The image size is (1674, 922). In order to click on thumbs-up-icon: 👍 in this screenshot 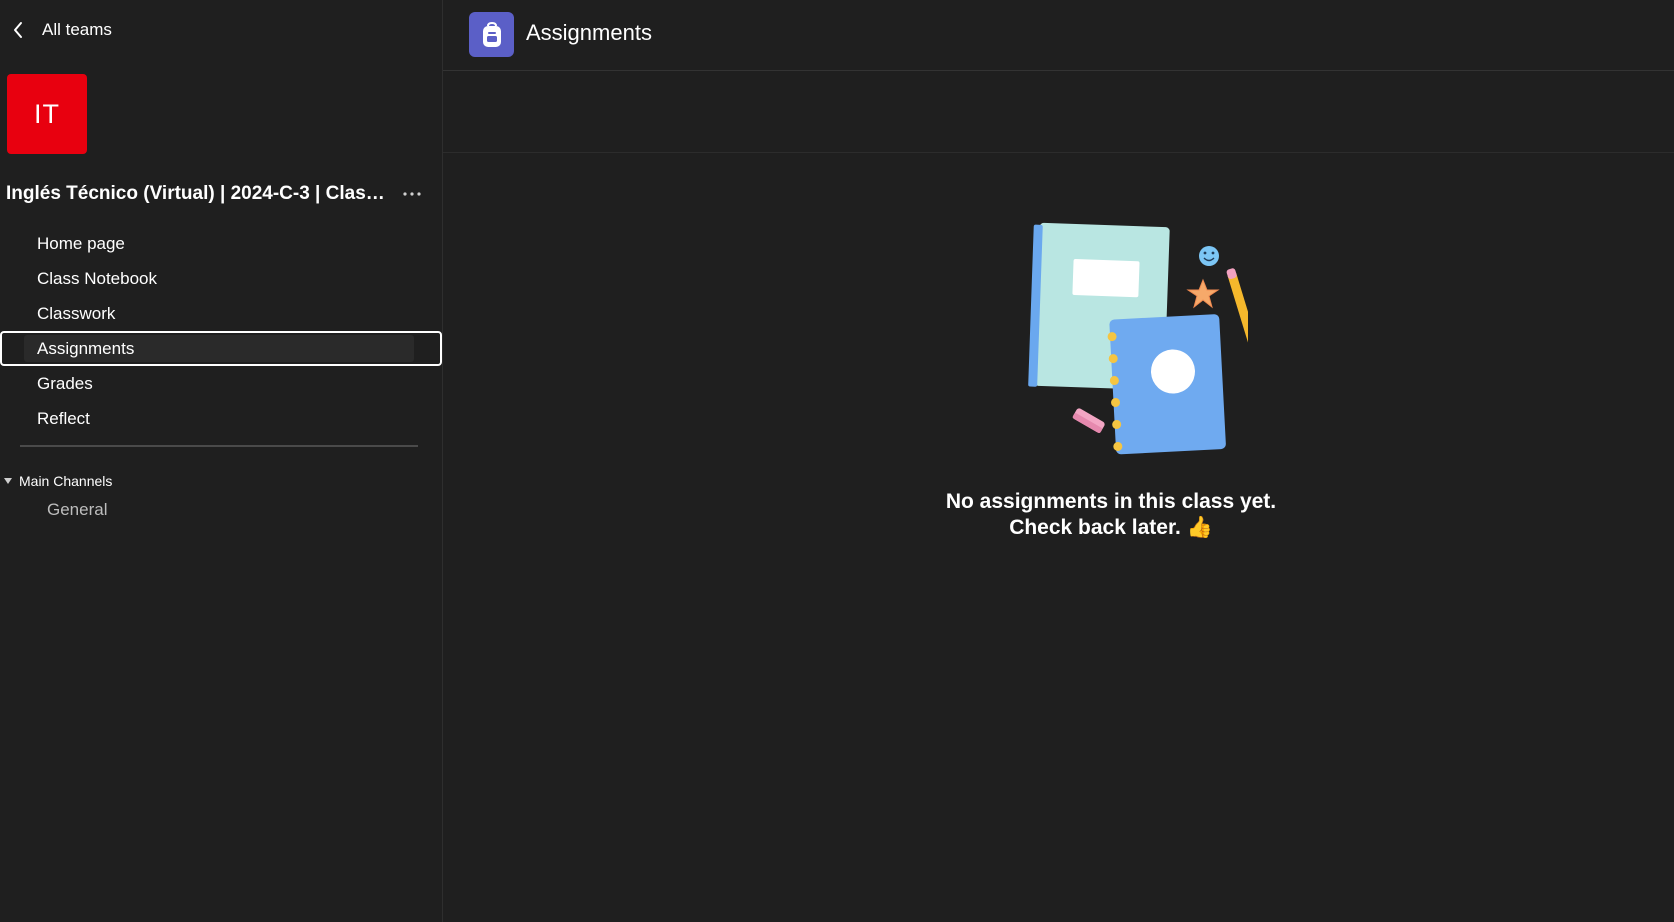, I will do `click(1199, 527)`.